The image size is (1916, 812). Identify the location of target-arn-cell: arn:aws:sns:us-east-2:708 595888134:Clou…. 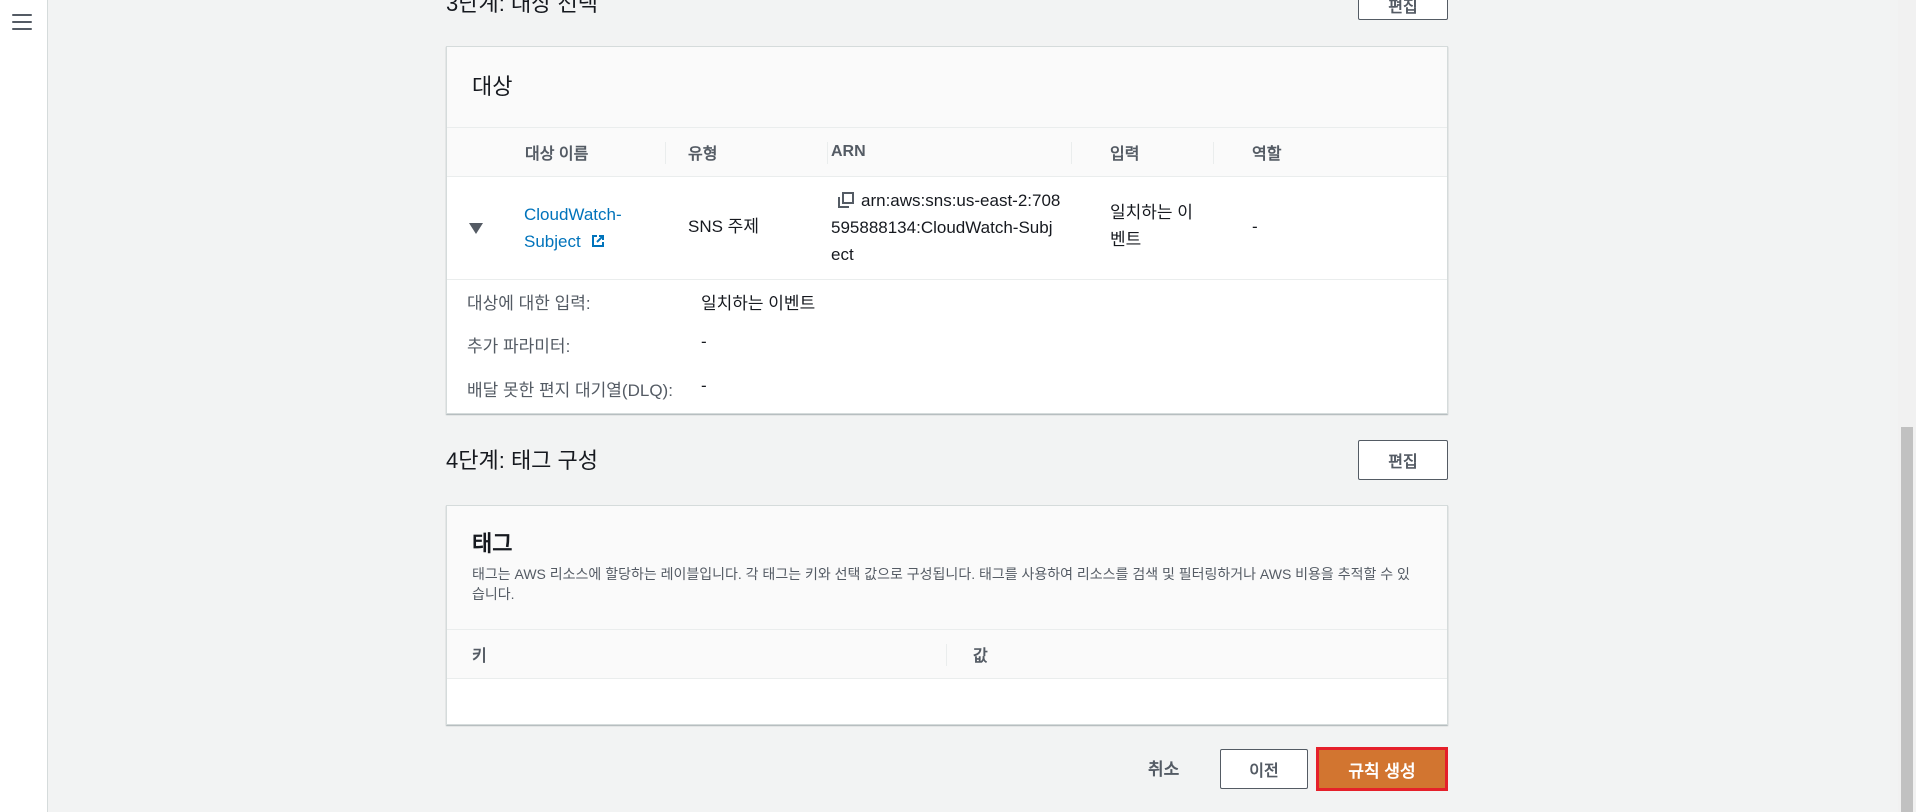
(945, 227).